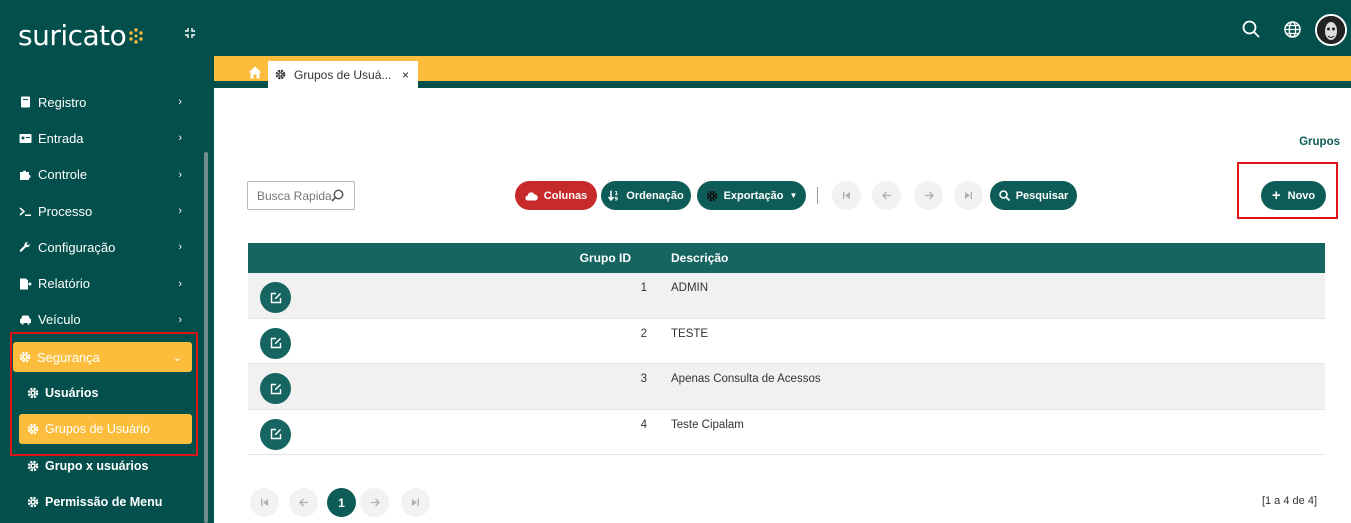  I want to click on cell-grupo-id: 1, so click(643, 288).